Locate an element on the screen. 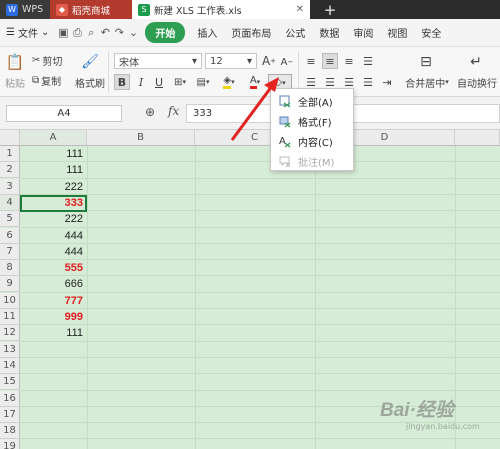 This screenshot has height=449, width=500. row-header: 16 is located at coordinates (10, 398).